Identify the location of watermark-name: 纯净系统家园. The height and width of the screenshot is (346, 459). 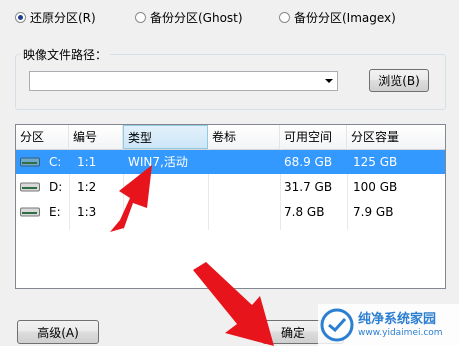
(397, 319).